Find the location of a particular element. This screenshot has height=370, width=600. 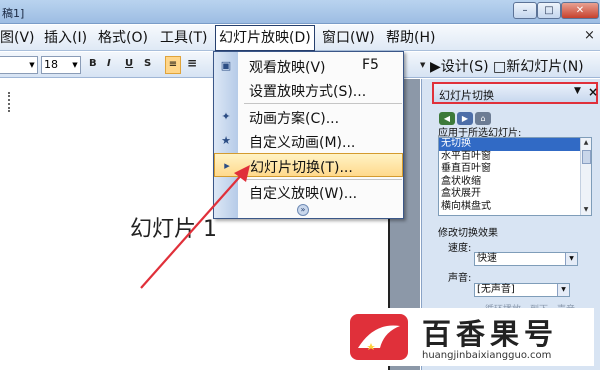

task-pane-menu-icon: ▼ is located at coordinates (577, 91).